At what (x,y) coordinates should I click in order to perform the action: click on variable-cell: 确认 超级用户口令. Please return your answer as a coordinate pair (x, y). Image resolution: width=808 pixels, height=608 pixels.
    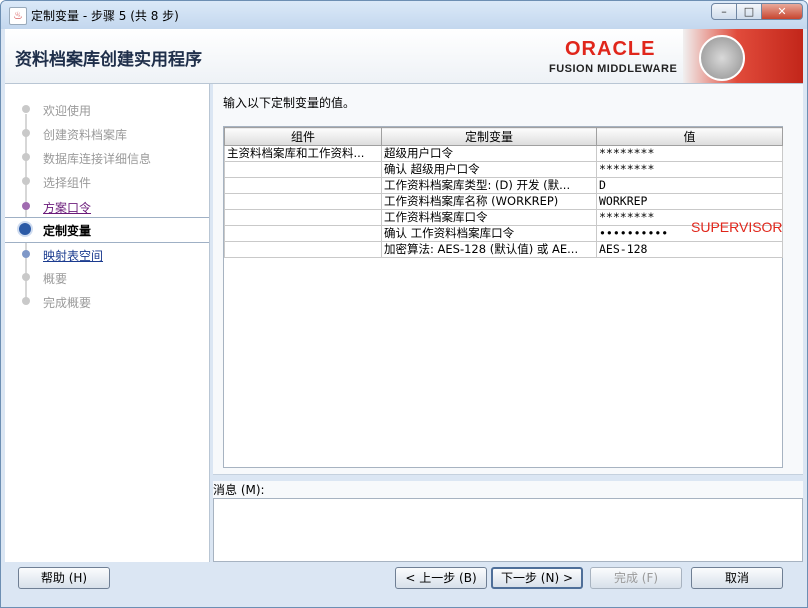
    Looking at the image, I should click on (489, 169).